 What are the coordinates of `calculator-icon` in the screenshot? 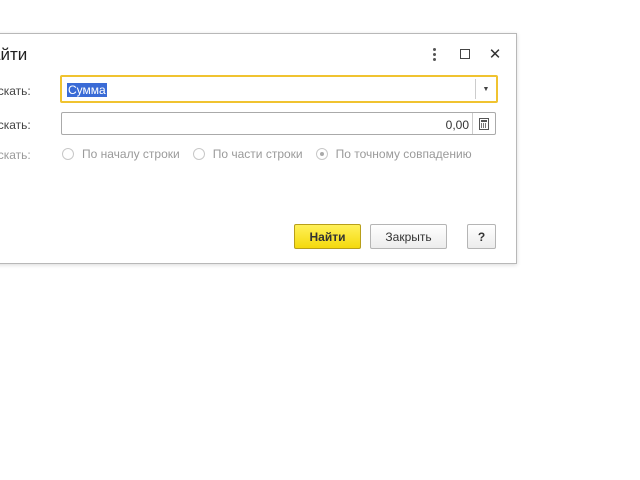 It's located at (483, 123).